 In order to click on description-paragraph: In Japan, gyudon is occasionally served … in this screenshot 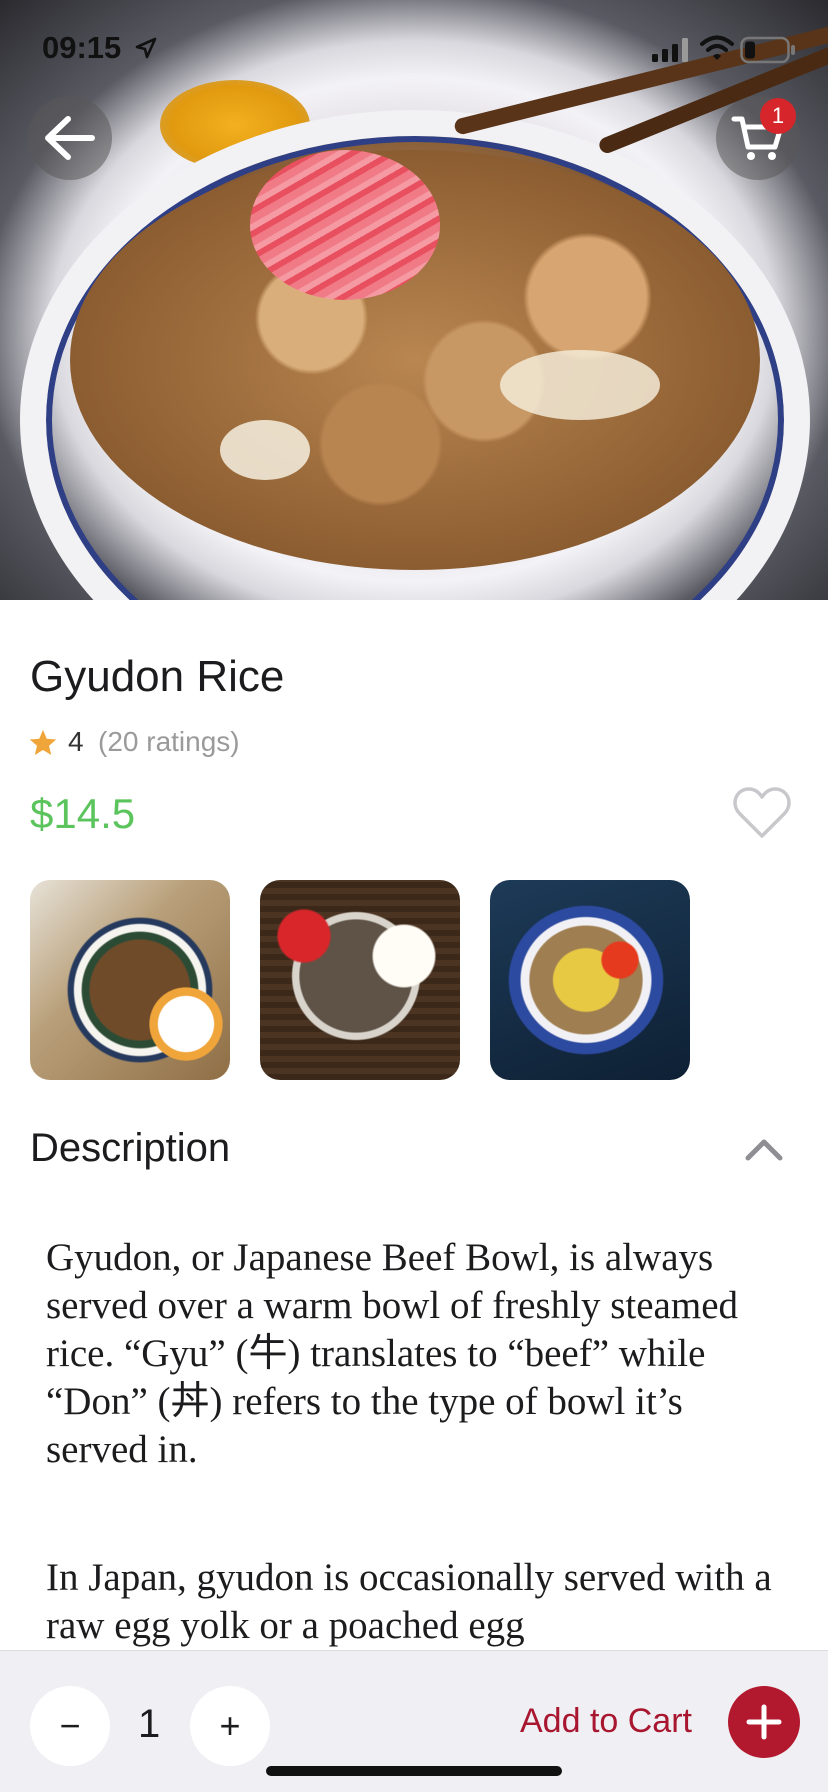, I will do `click(409, 1601)`.